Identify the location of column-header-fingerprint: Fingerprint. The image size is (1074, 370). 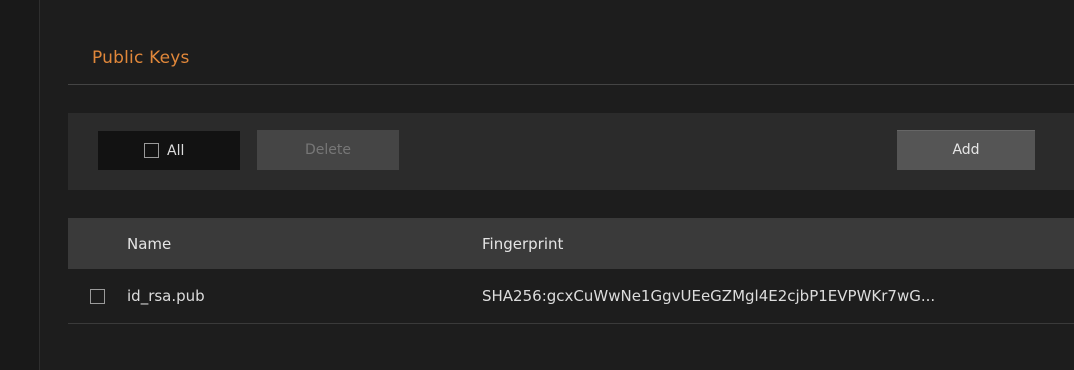
(522, 243).